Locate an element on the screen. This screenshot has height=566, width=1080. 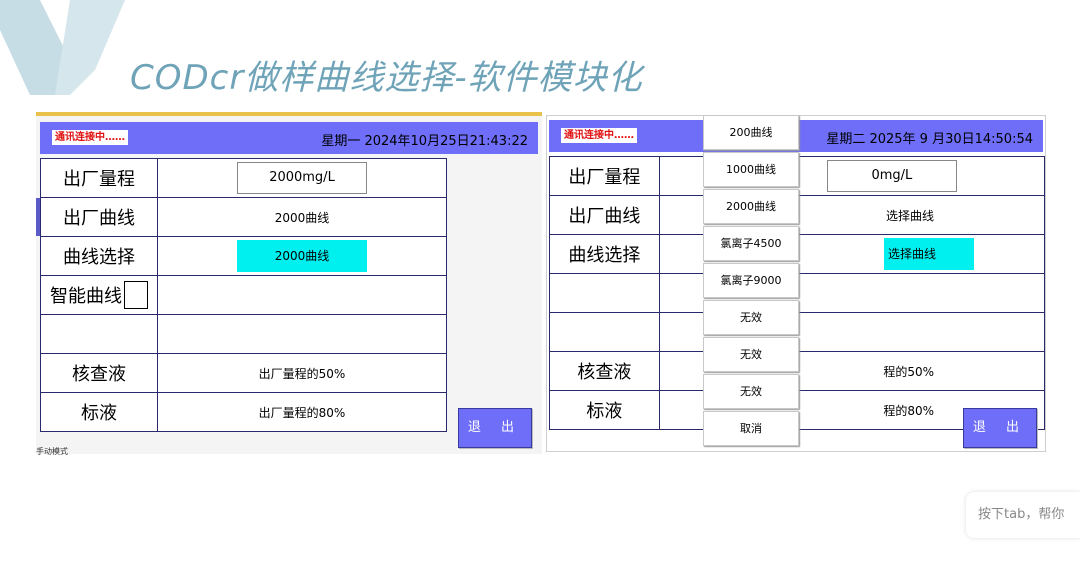
left-edge-marker is located at coordinates (38, 217).